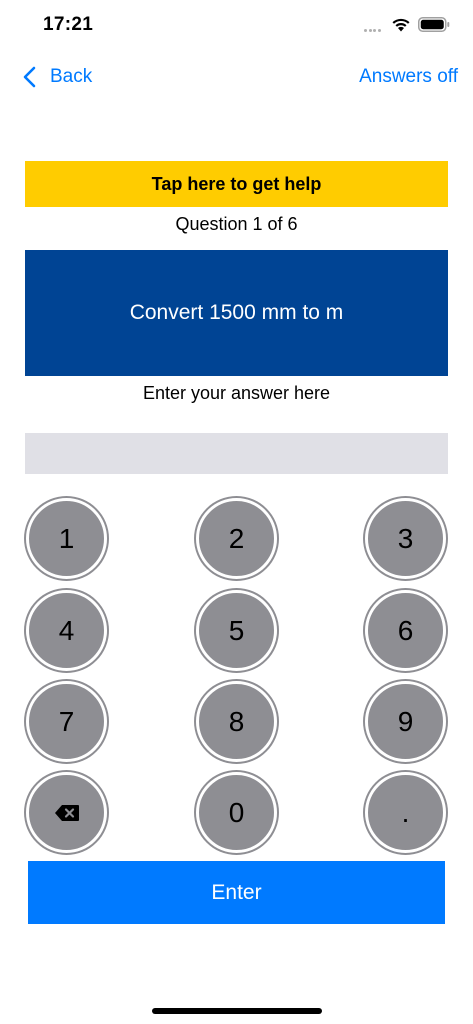 The image size is (473, 1024). What do you see at coordinates (236, 538) in the screenshot?
I see `key-2: 2` at bounding box center [236, 538].